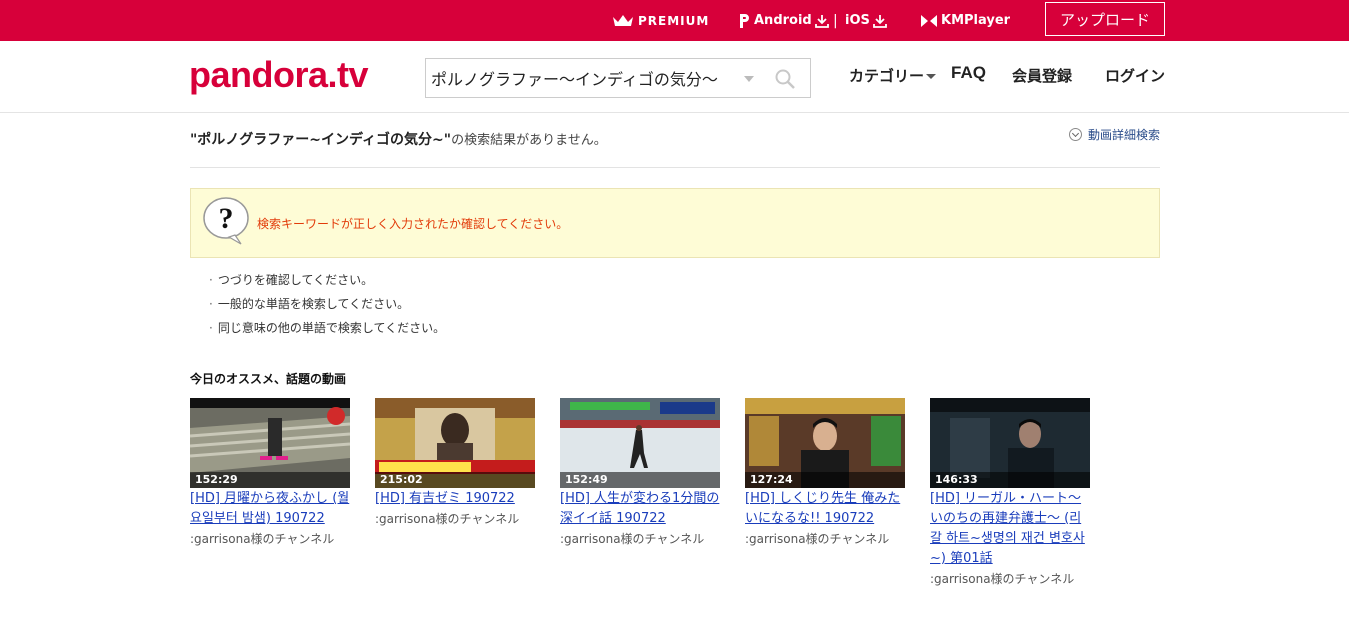  Describe the element at coordinates (1135, 75) in the screenshot. I see `nav-login: ログイン` at that location.